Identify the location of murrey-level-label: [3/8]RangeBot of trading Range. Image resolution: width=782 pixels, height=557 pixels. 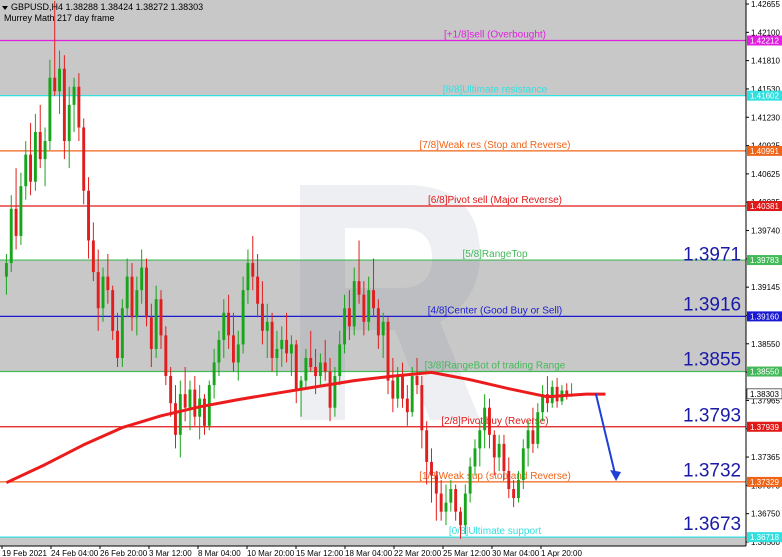
(495, 366).